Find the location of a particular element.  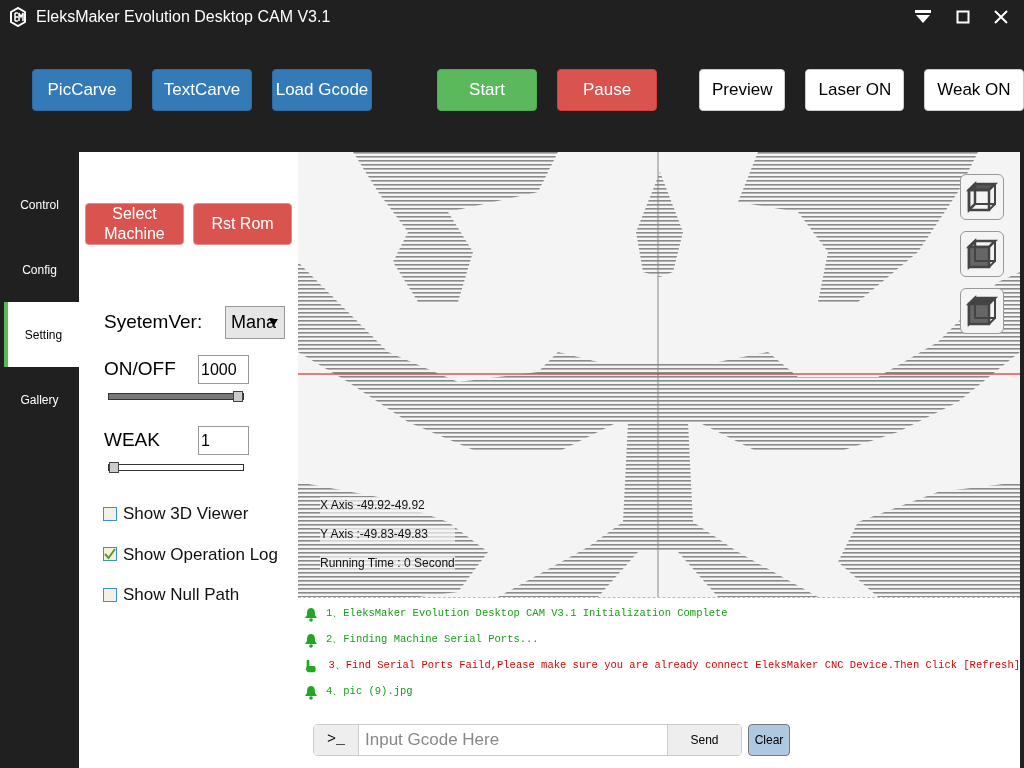

gcode-input: Input Gcode Here is located at coordinates (513, 740).